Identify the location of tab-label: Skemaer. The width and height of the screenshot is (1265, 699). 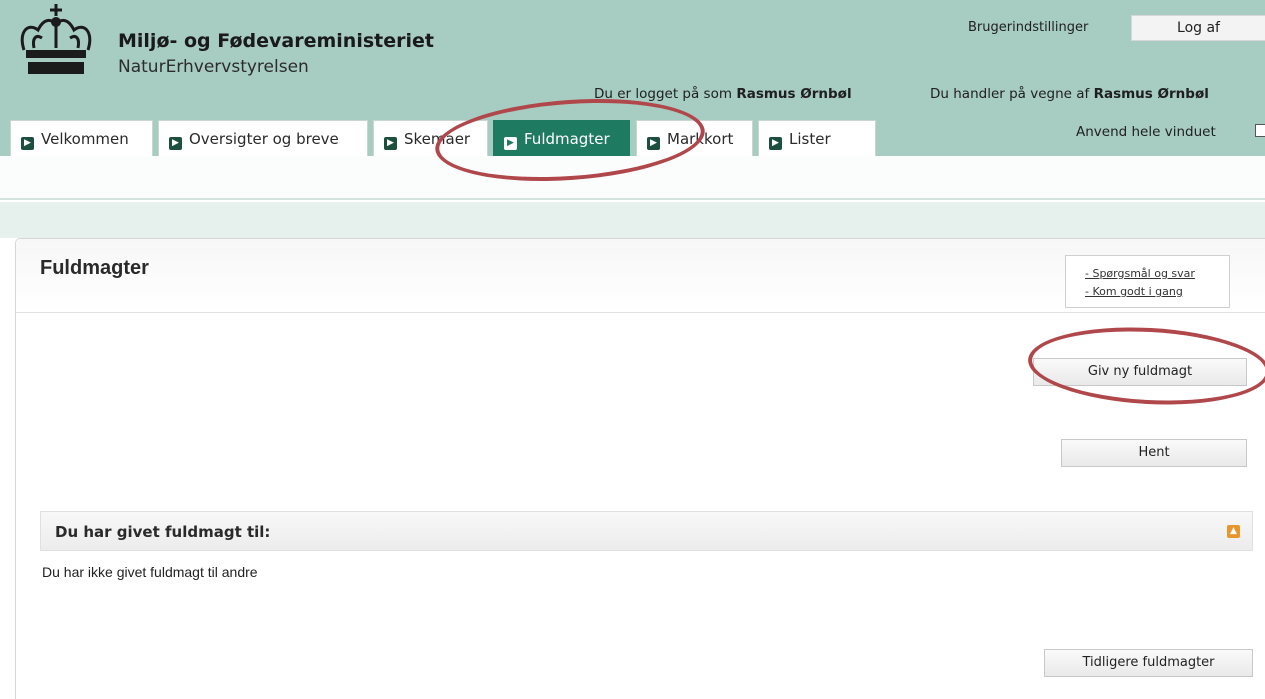
(437, 139).